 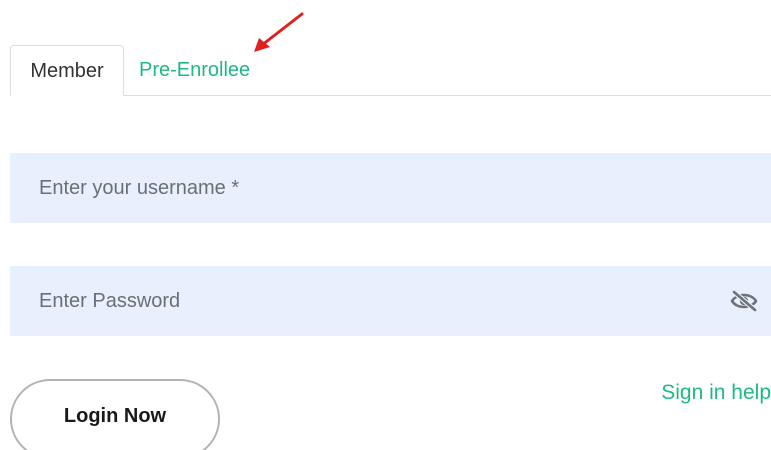 I want to click on login-now-button: Login Now, so click(x=115, y=414).